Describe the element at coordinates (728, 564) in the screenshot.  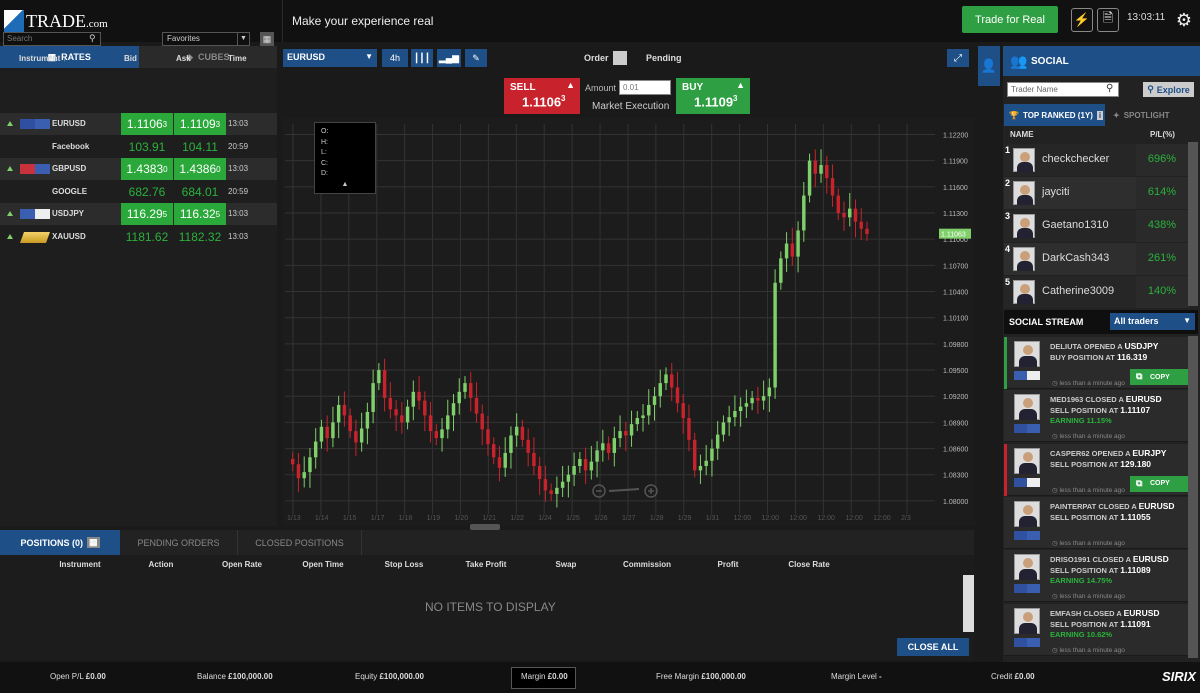
I see `column-header: Profit` at that location.